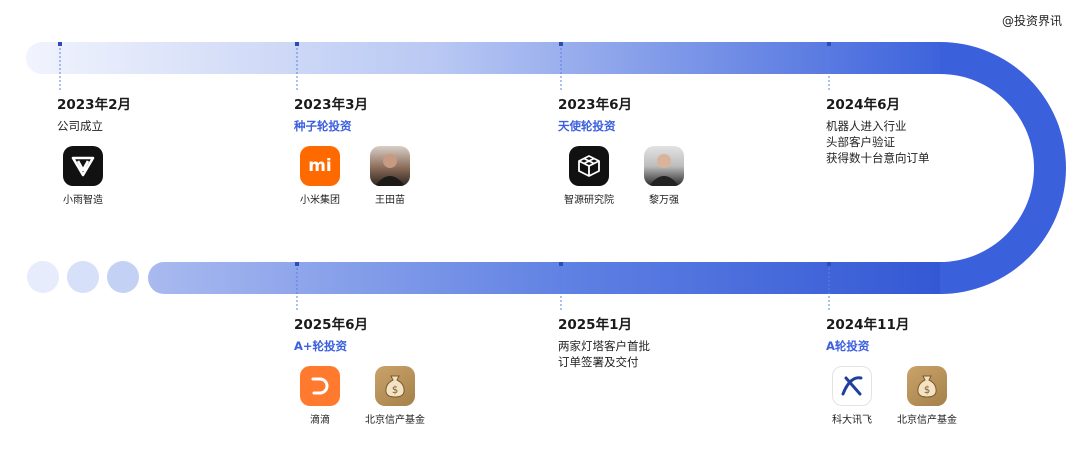  Describe the element at coordinates (598, 362) in the screenshot. I see `milestone-desc-line: 订单签署及交付` at that location.